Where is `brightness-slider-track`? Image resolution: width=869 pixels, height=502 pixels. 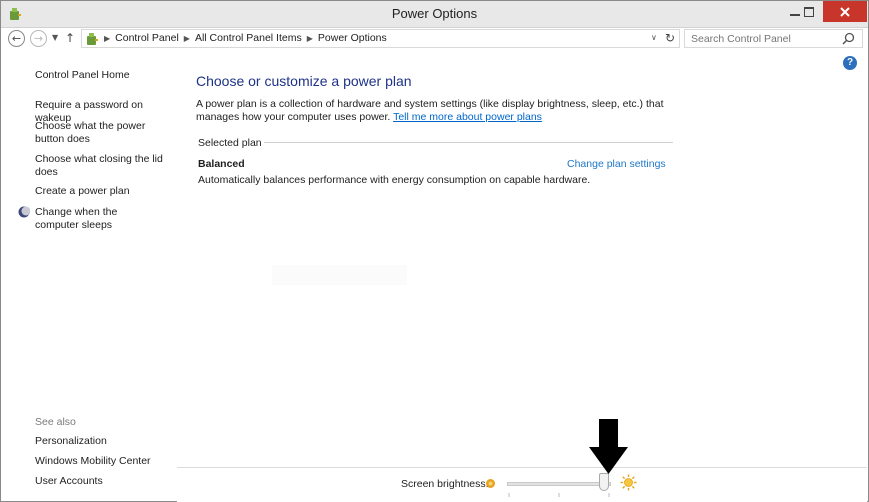
brightness-slider-track is located at coordinates (559, 484).